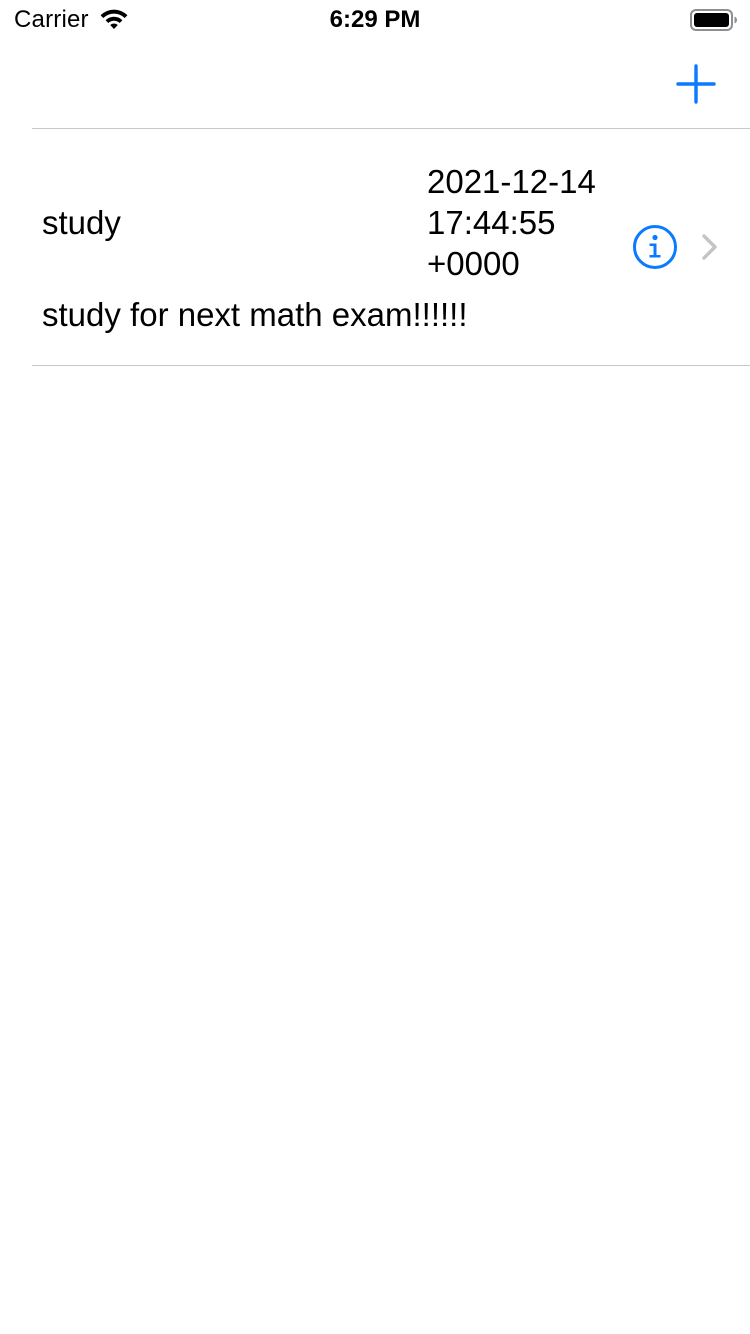  Describe the element at coordinates (391, 365) in the screenshot. I see `list-separator-bottom` at that location.